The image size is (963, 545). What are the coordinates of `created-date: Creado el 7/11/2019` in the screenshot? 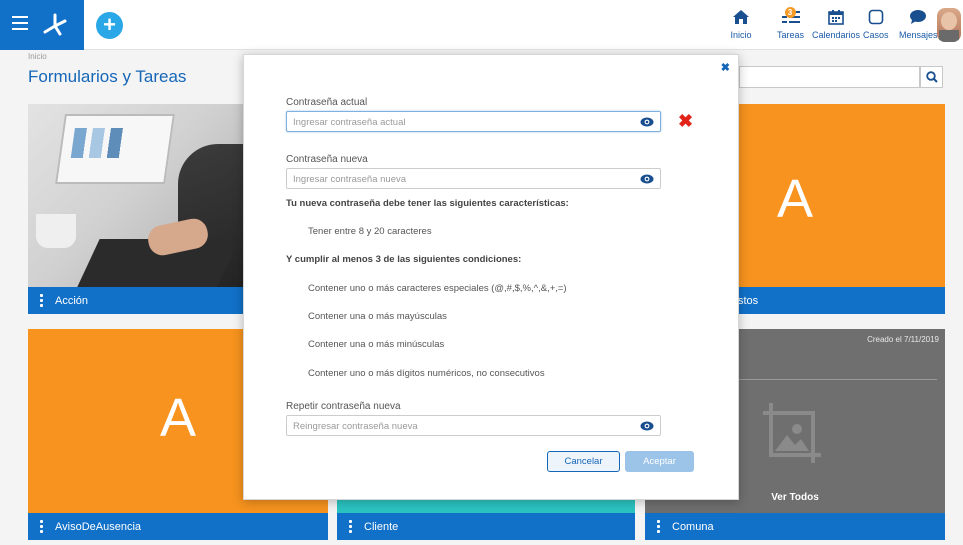 It's located at (903, 339).